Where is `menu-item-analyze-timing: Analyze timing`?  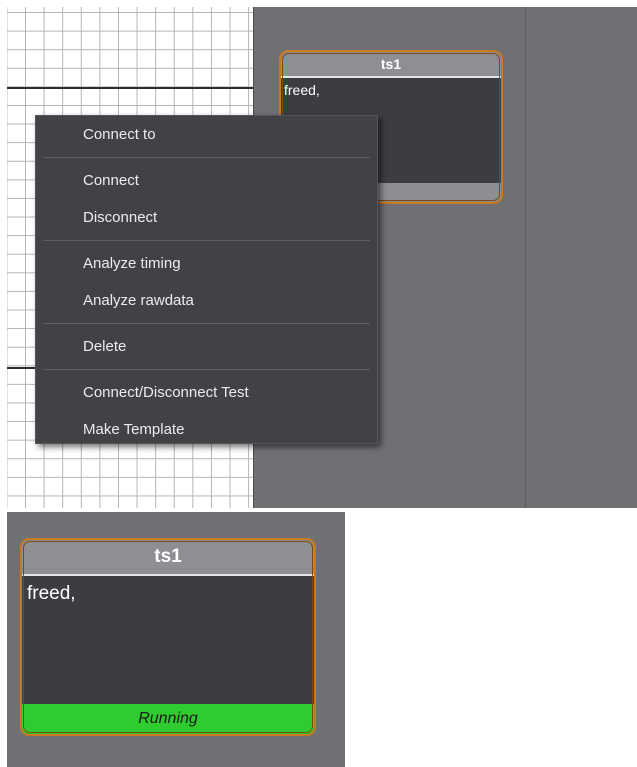
menu-item-analyze-timing: Analyze timing is located at coordinates (206, 263).